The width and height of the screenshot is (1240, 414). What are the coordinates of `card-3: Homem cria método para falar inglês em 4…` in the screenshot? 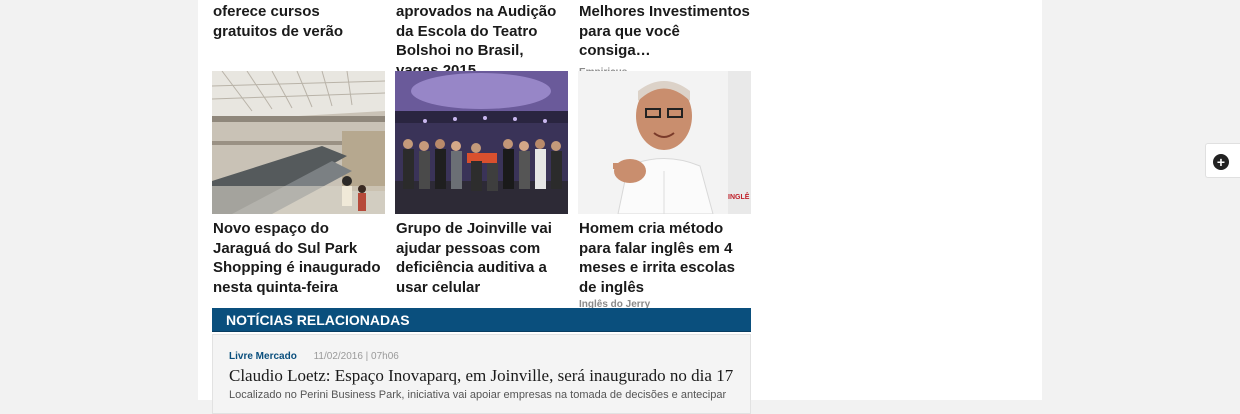 It's located at (665, 264).